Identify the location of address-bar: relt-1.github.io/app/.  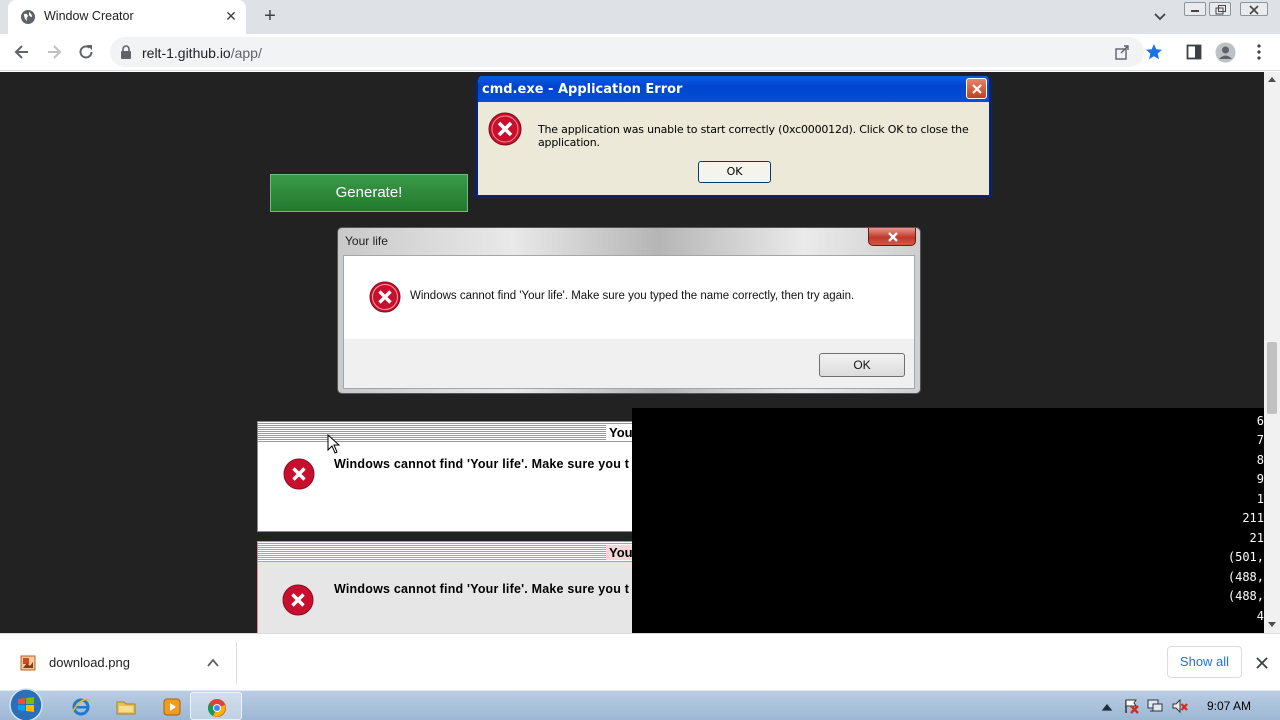
(627, 52).